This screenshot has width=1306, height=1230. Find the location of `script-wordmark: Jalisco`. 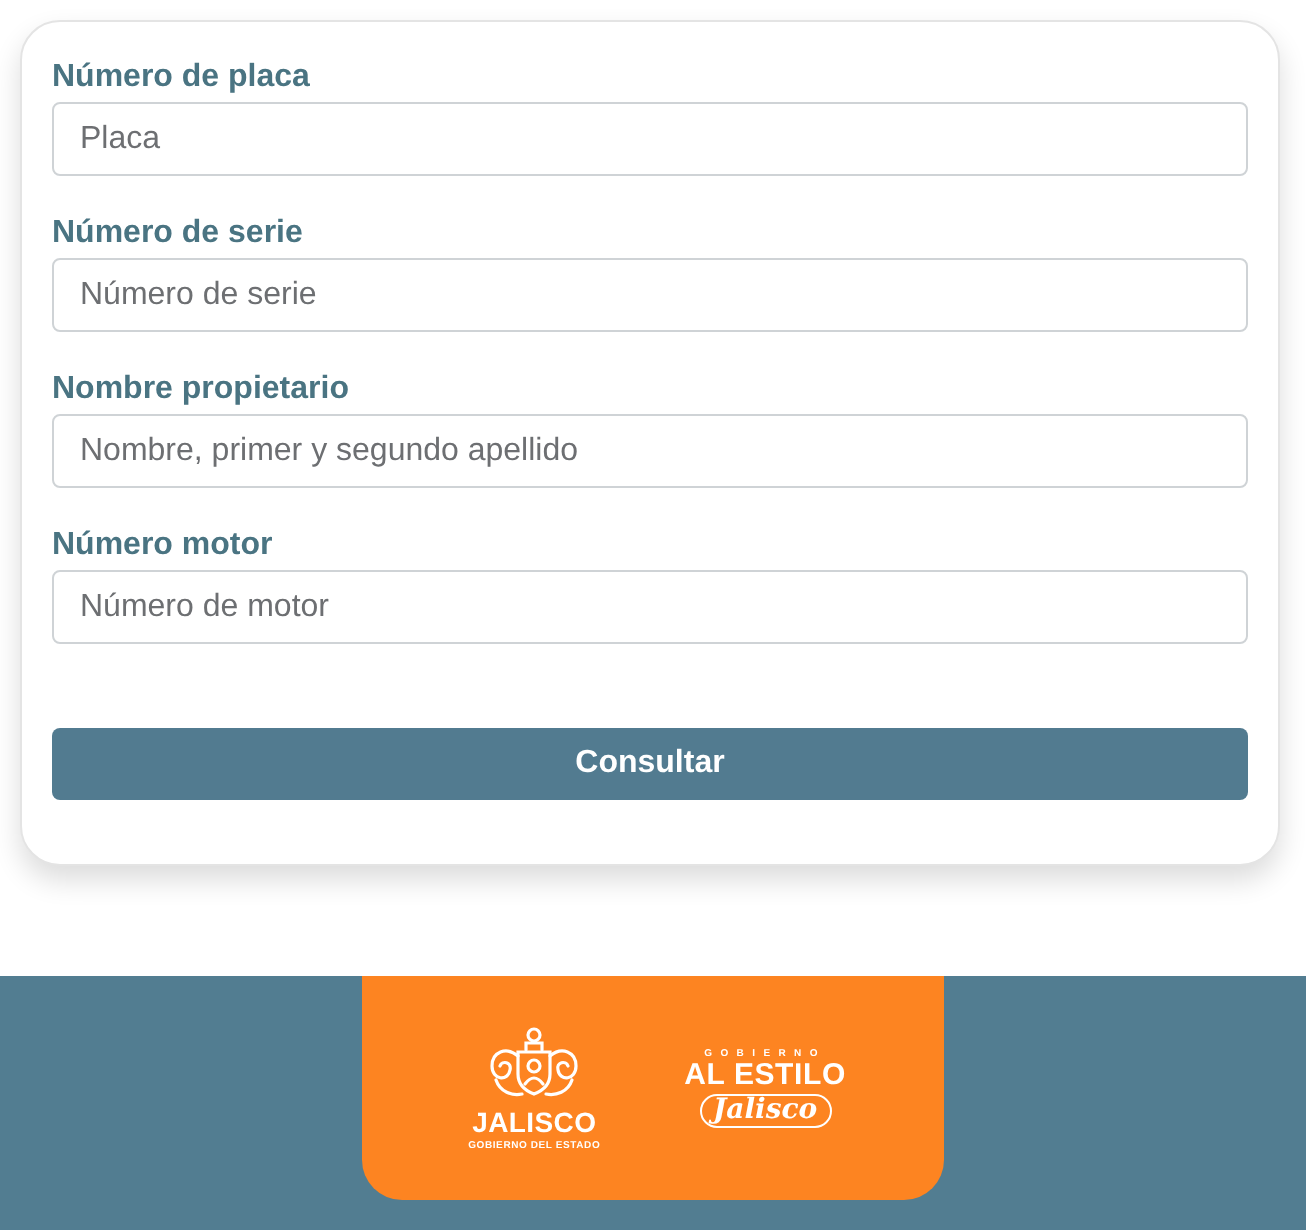

script-wordmark: Jalisco is located at coordinates (765, 1111).